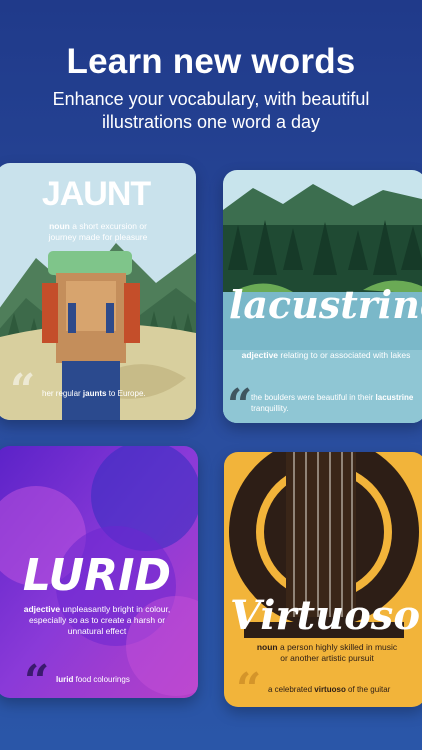 Image resolution: width=422 pixels, height=750 pixels. What do you see at coordinates (97, 575) in the screenshot?
I see `word-title: LURID` at bounding box center [97, 575].